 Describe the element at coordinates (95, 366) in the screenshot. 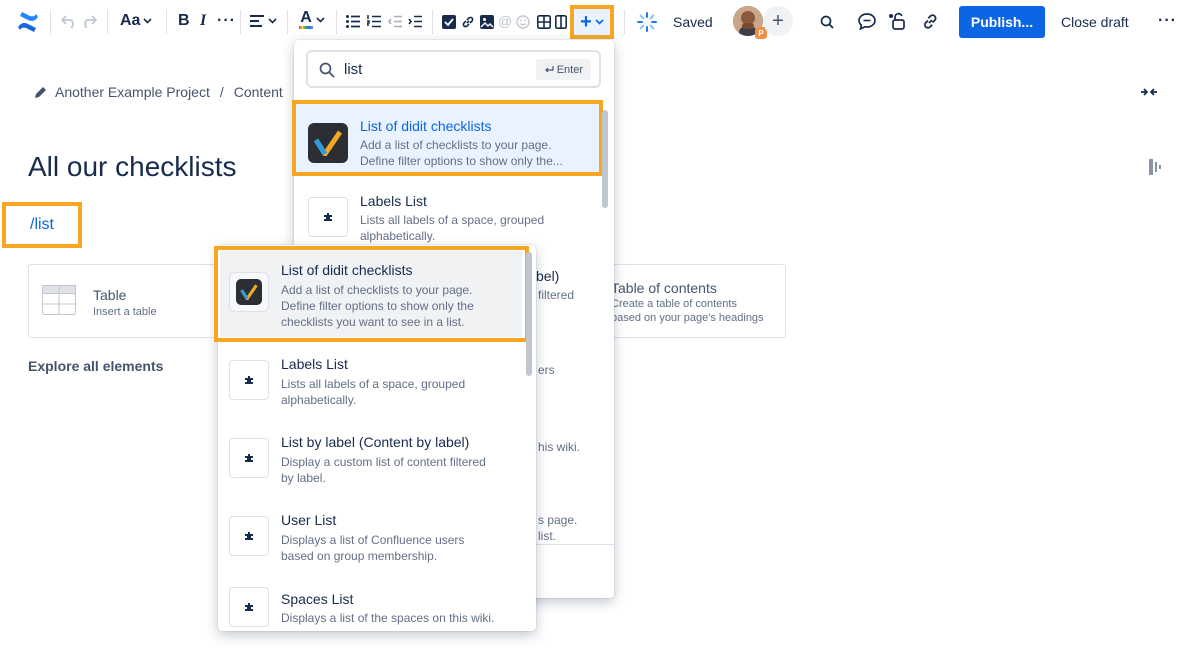

I see `explore-all-elements-link: Explore all elements` at that location.